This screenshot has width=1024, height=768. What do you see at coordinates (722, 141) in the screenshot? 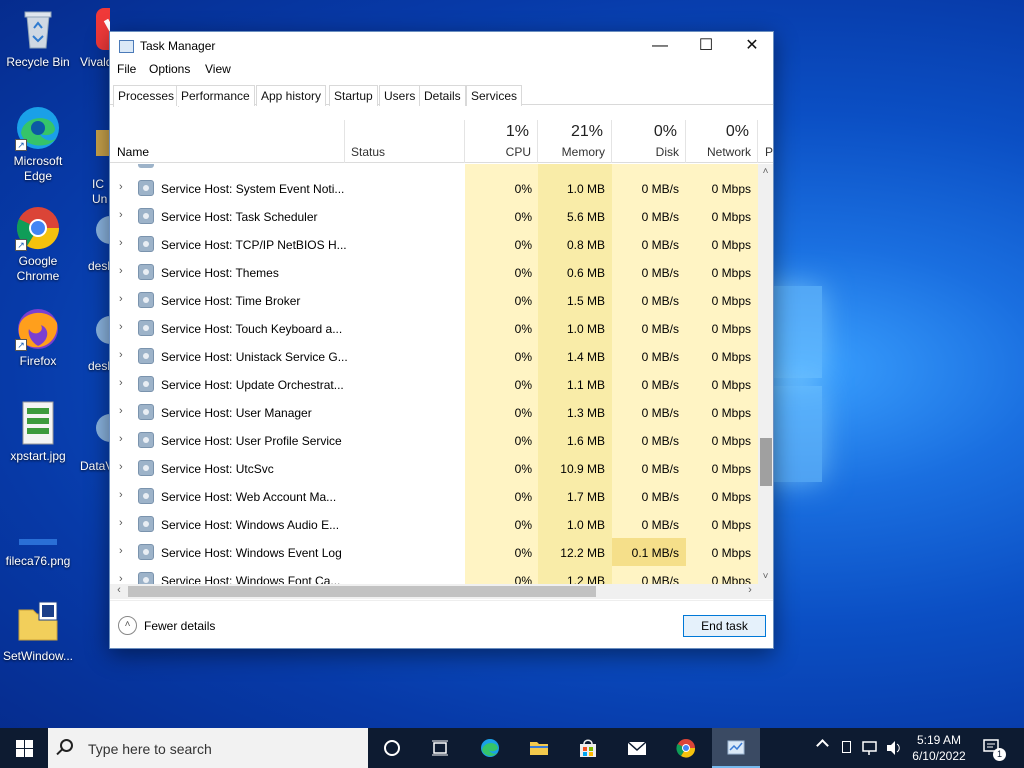
I see `column-header-network: 0% Network` at bounding box center [722, 141].